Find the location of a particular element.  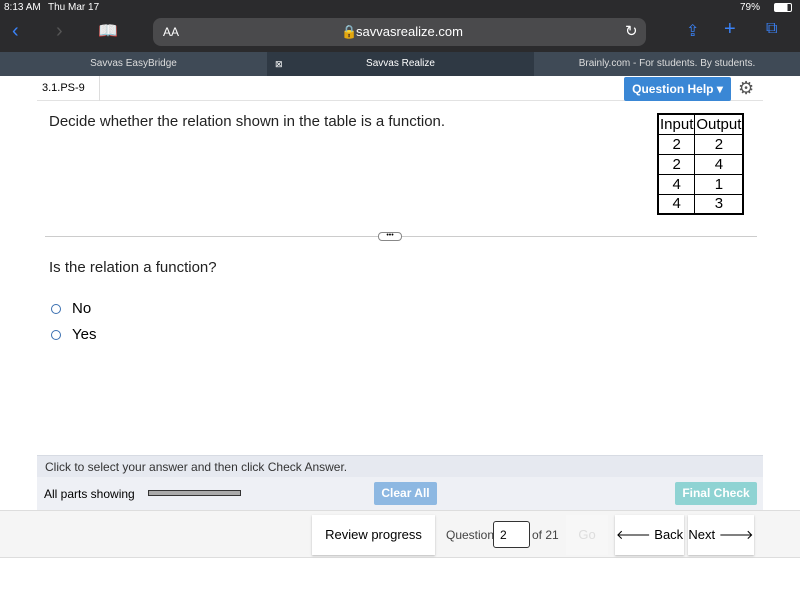

tab-savvas-easybridge: Savvas EasyBridge is located at coordinates (133, 64).